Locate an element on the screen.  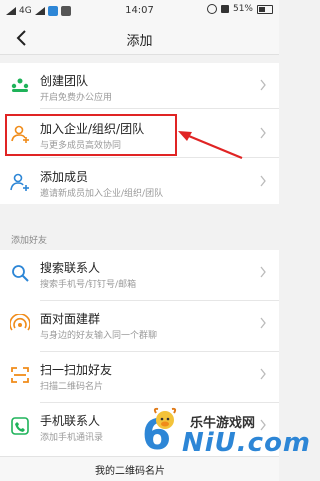
alarm-icon is located at coordinates (211, 9).